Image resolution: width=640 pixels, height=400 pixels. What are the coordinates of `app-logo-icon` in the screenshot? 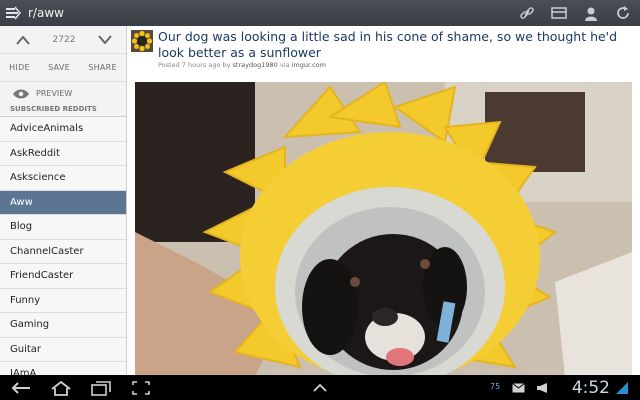 It's located at (13, 13).